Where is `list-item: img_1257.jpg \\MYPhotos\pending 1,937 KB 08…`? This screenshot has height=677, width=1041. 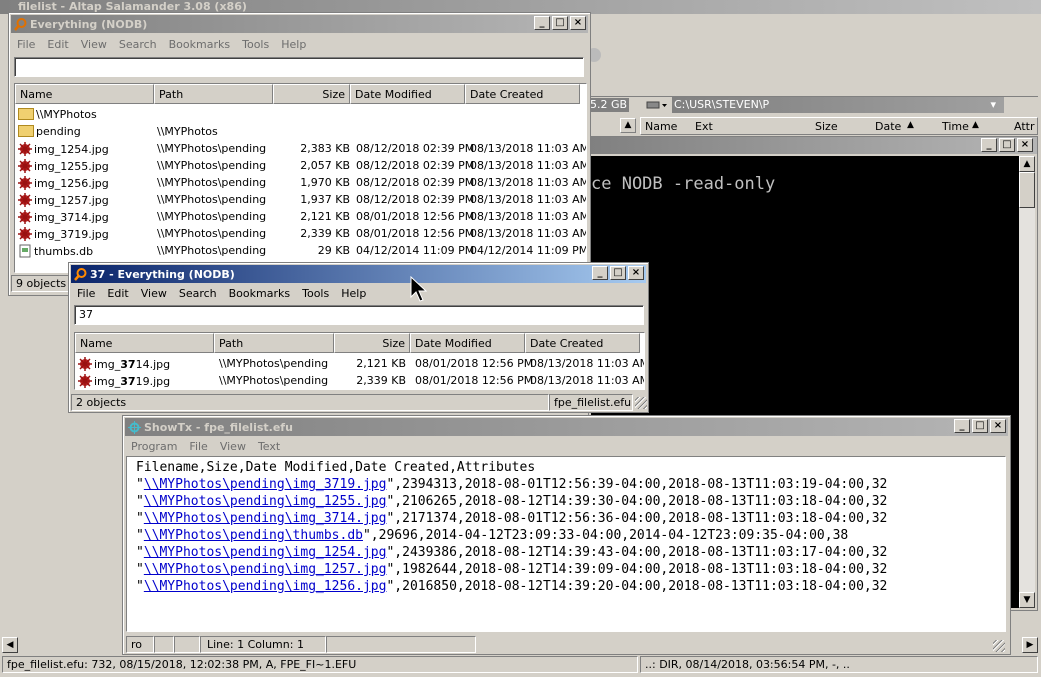
list-item: img_1257.jpg \\MYPhotos\pending 1,937 KB 08… is located at coordinates (300, 199).